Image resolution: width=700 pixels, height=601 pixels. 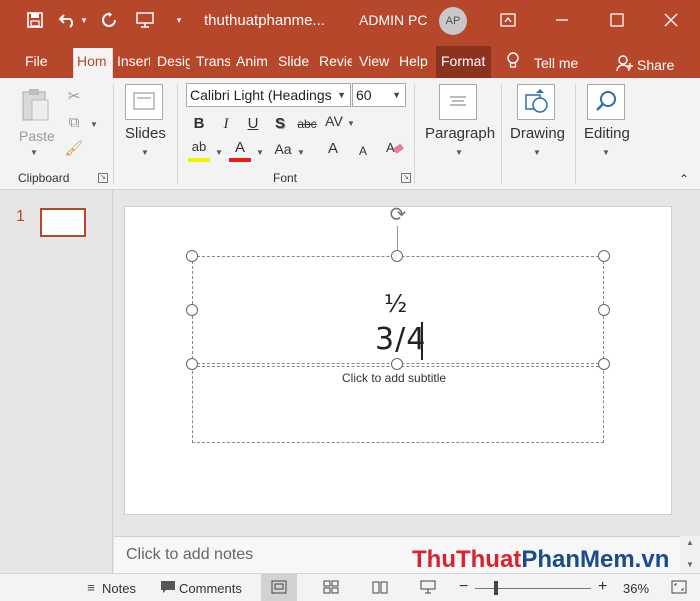 I want to click on scroll-up-icon: ▲, so click(x=690, y=542).